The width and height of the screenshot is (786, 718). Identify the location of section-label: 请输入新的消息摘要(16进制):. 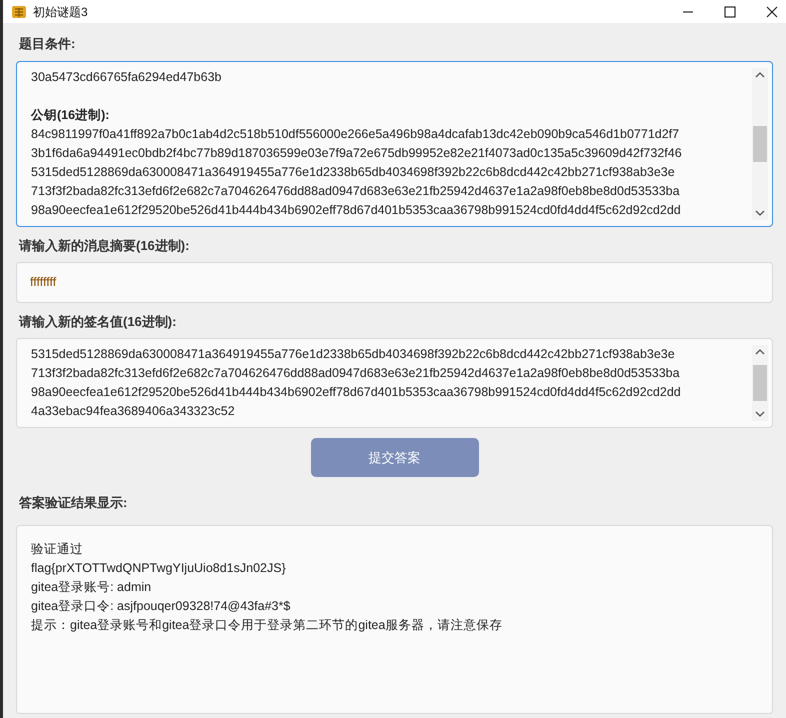
(104, 245).